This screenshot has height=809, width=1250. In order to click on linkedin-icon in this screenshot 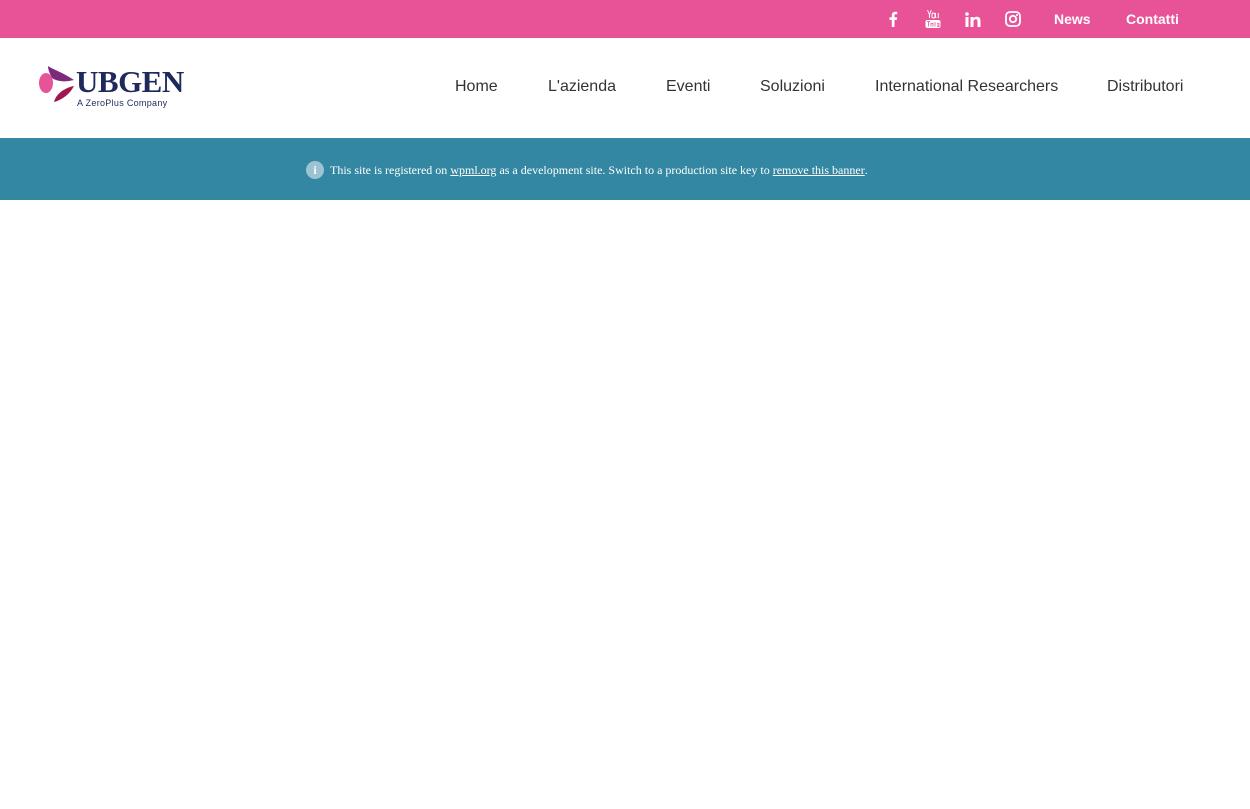, I will do `click(973, 19)`.